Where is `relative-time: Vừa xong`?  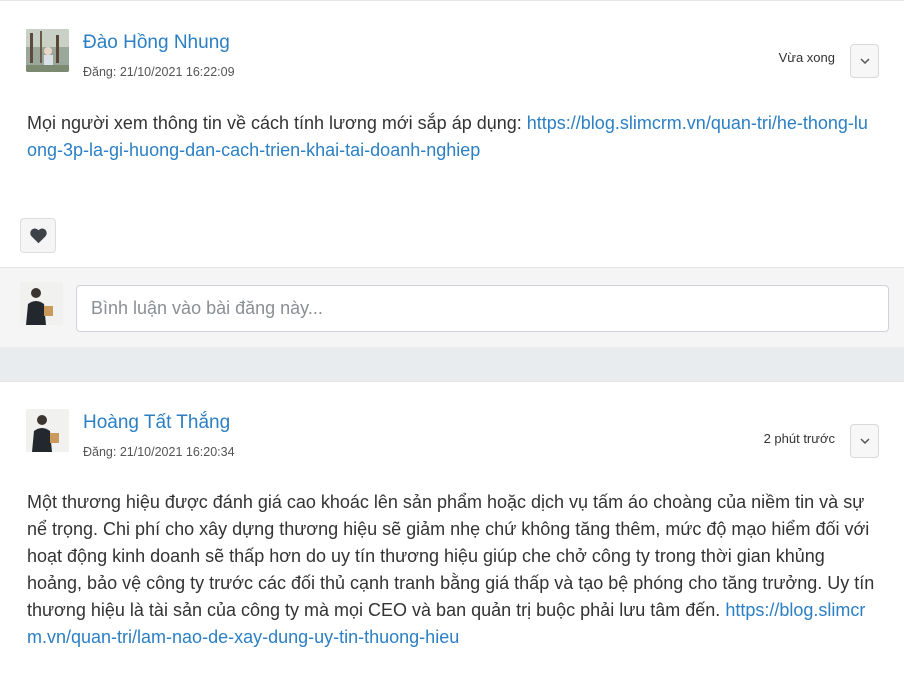 relative-time: Vừa xong is located at coordinates (806, 57).